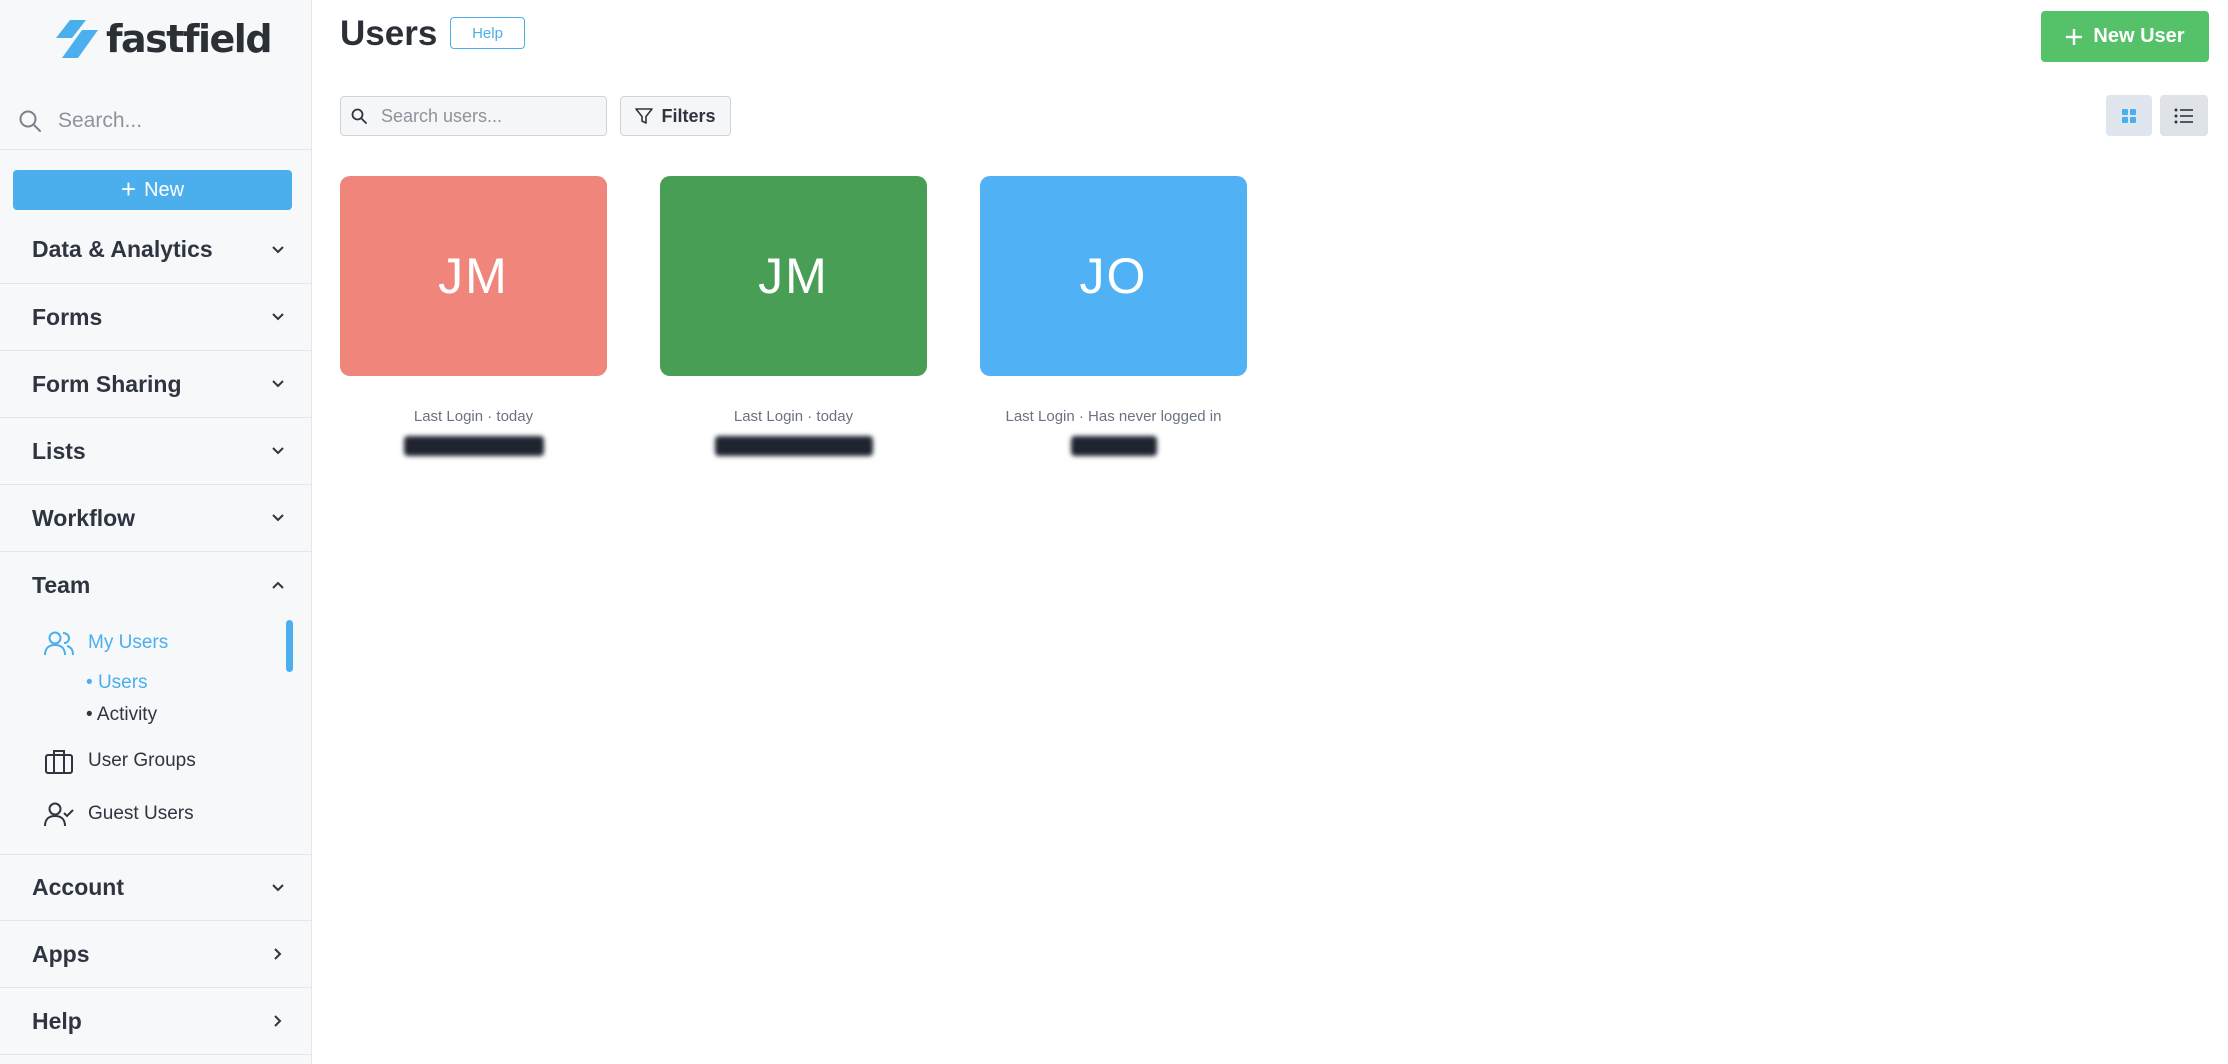 The height and width of the screenshot is (1064, 2228). What do you see at coordinates (67, 316) in the screenshot?
I see `nav-section-label: Forms` at bounding box center [67, 316].